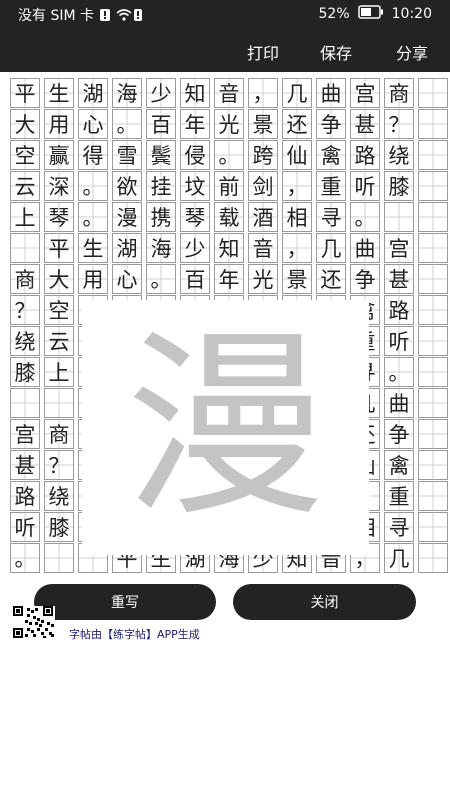 The height and width of the screenshot is (800, 450). Describe the element at coordinates (399, 465) in the screenshot. I see `grid-cell: 禽` at that location.